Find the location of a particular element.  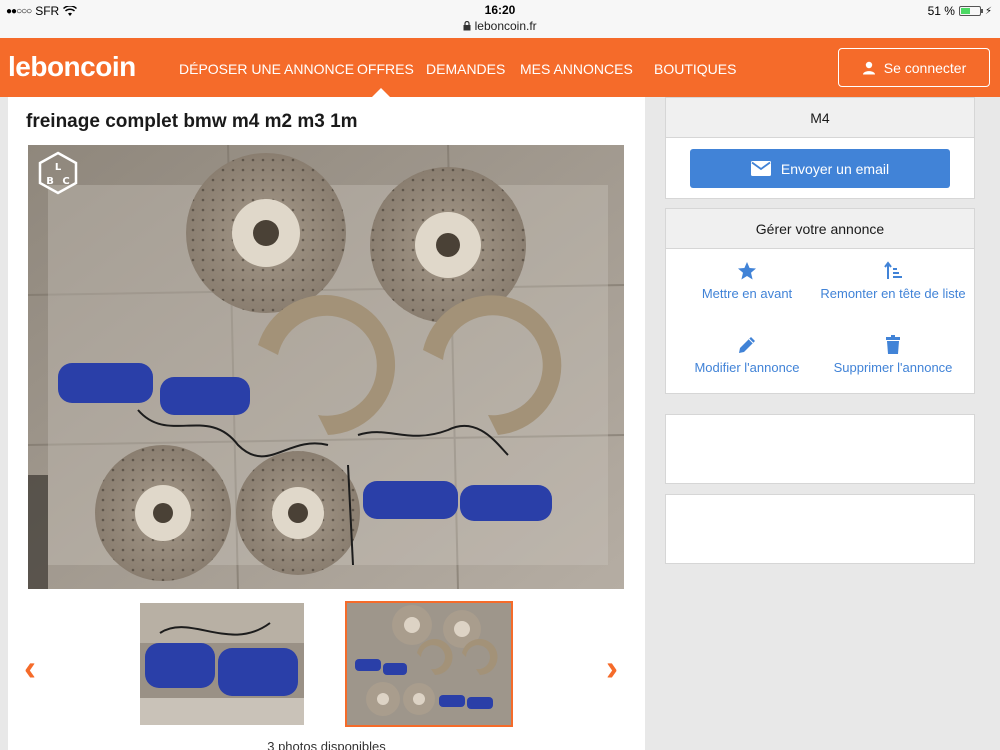

ad-title: freinage complet bmw m4 m2 m3 1m is located at coordinates (192, 121).